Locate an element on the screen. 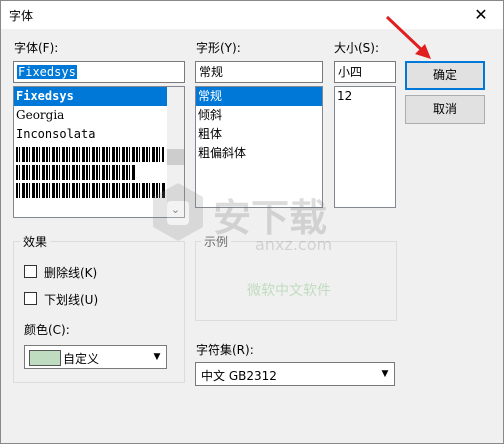 This screenshot has width=504, height=444. font-label: 字体(F): is located at coordinates (36, 48).